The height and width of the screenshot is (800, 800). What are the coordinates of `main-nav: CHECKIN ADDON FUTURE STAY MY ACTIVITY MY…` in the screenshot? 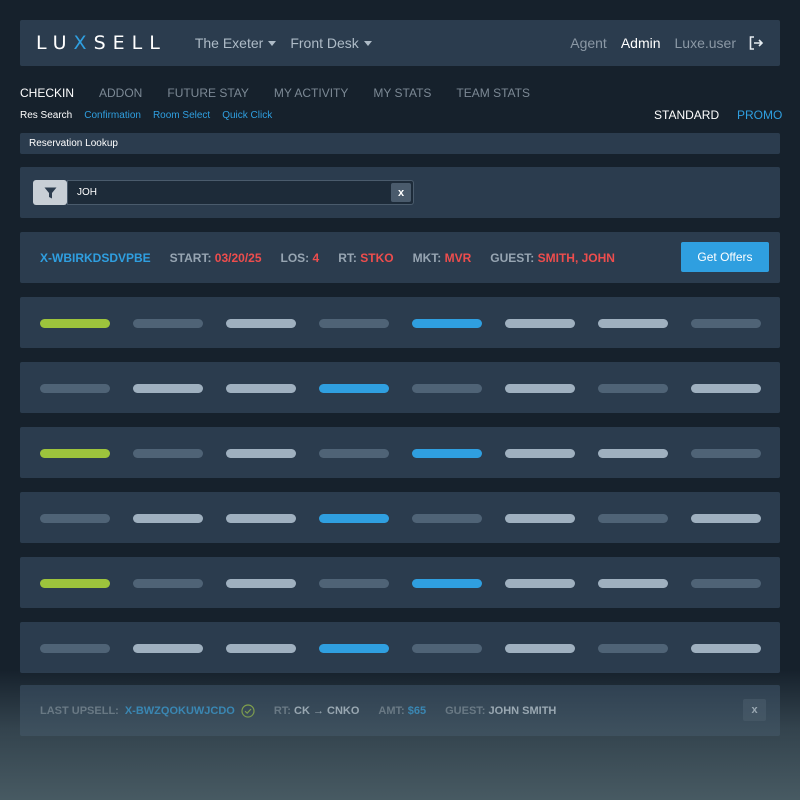 It's located at (287, 93).